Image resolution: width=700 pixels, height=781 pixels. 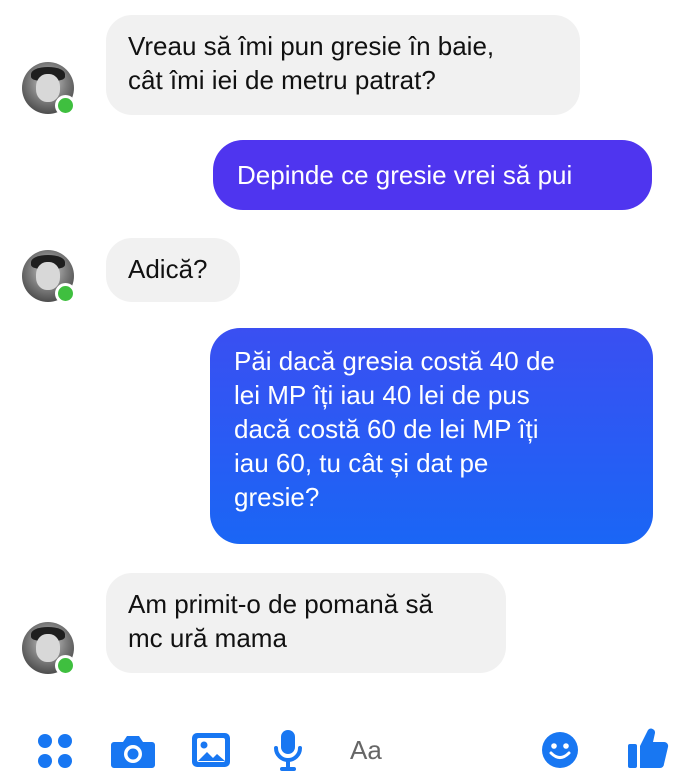 I want to click on microphone-icon, so click(x=288, y=750).